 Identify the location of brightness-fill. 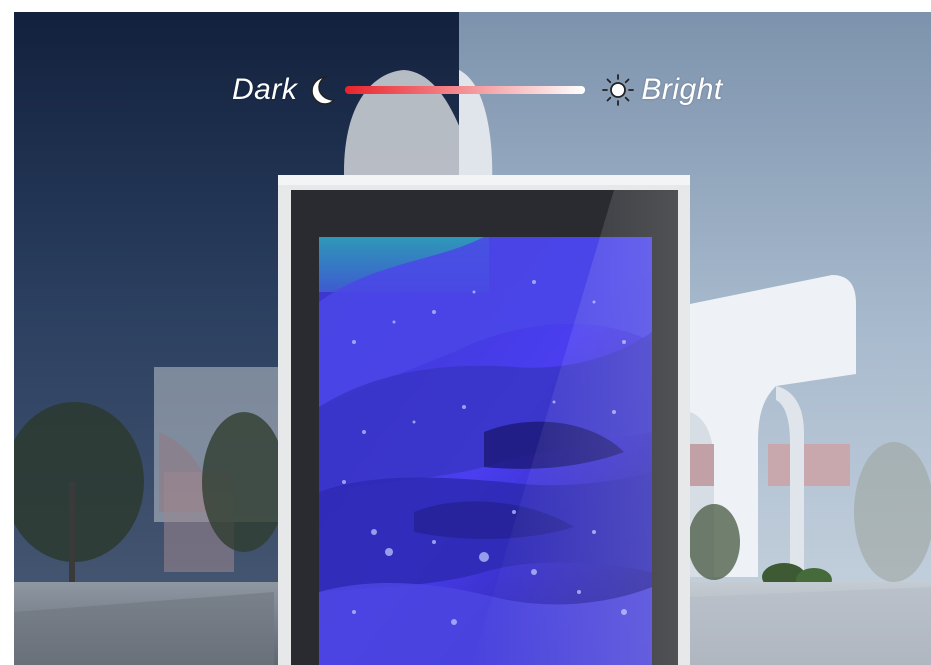
(465, 90).